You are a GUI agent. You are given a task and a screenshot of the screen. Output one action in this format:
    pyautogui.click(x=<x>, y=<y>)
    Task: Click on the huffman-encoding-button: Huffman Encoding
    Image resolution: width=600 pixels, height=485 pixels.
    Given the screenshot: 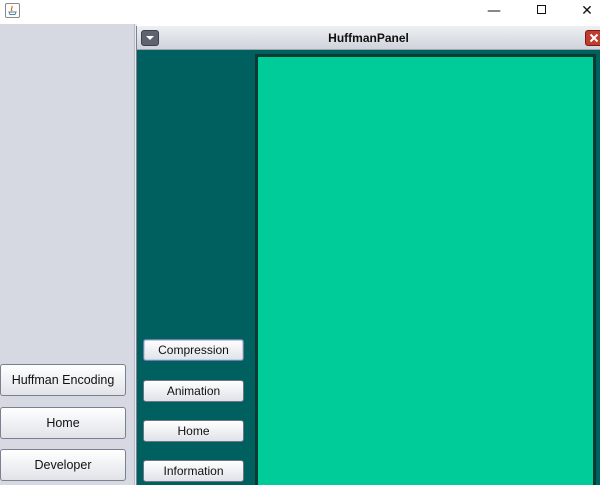 What is the action you would take?
    pyautogui.click(x=63, y=380)
    